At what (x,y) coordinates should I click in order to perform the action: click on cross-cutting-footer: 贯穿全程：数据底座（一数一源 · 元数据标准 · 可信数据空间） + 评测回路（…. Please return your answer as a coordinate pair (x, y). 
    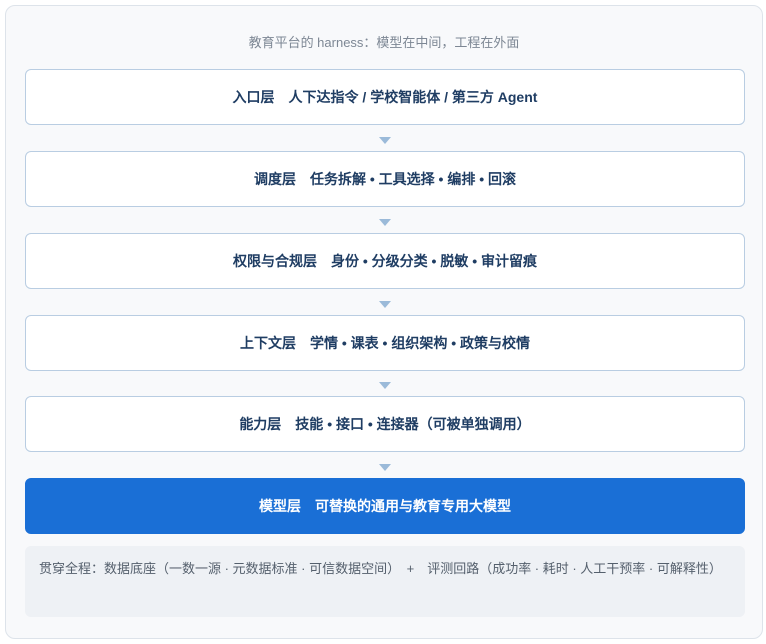
    Looking at the image, I should click on (385, 581).